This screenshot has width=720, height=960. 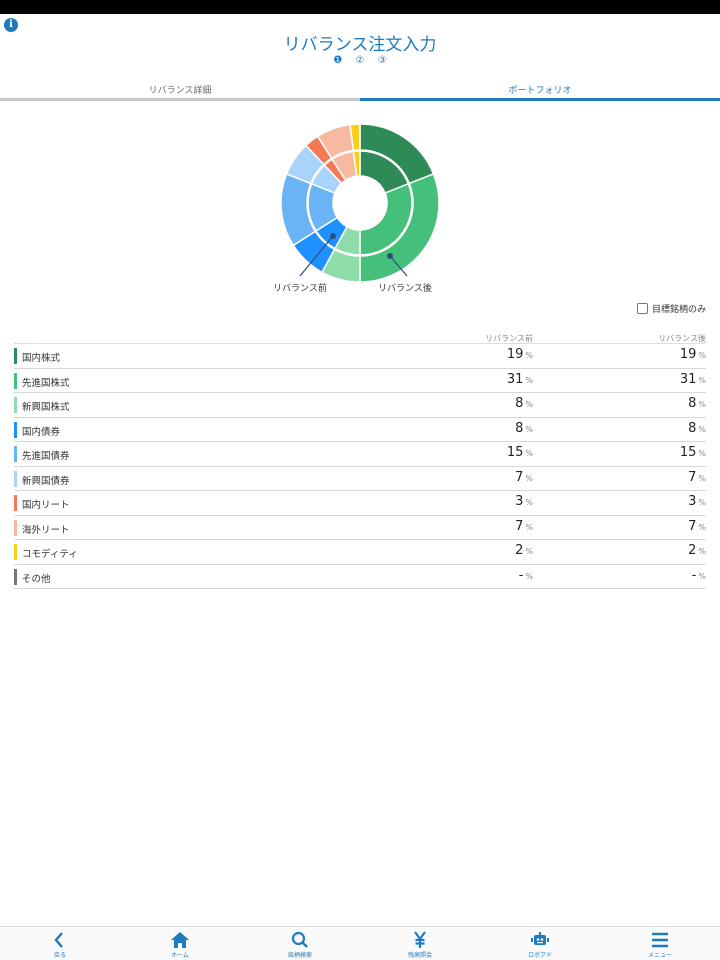 I want to click on table-row: 先進国株式 31% 31%, so click(x=360, y=381).